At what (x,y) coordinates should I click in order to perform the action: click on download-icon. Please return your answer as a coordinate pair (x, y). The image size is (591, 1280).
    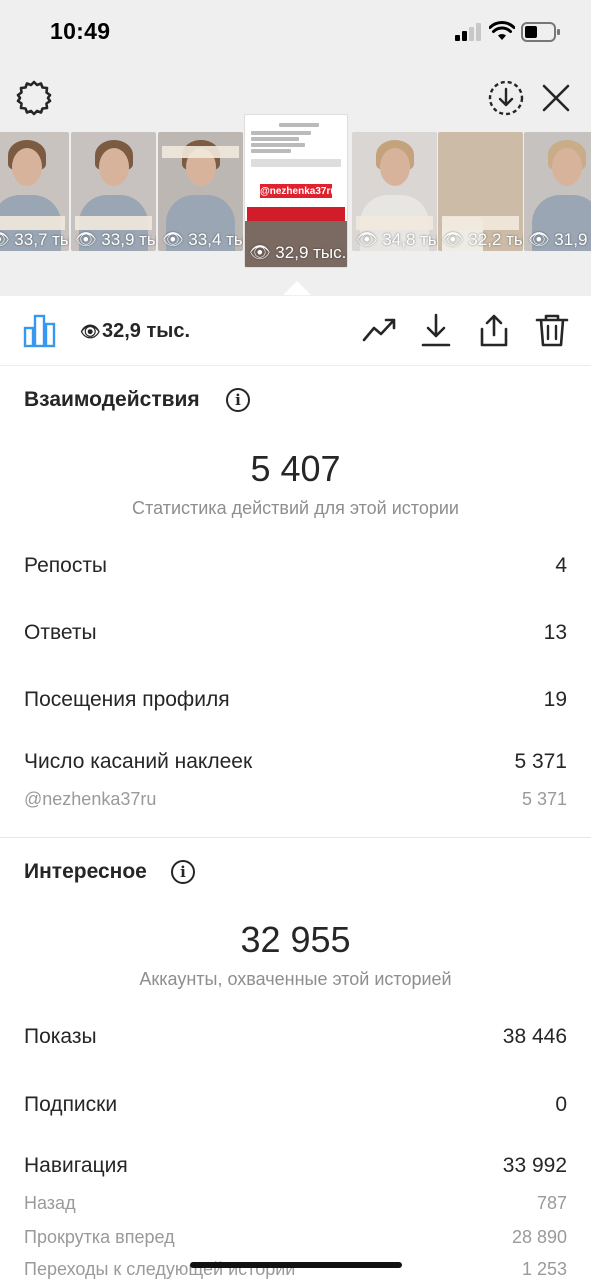
    Looking at the image, I should click on (436, 330).